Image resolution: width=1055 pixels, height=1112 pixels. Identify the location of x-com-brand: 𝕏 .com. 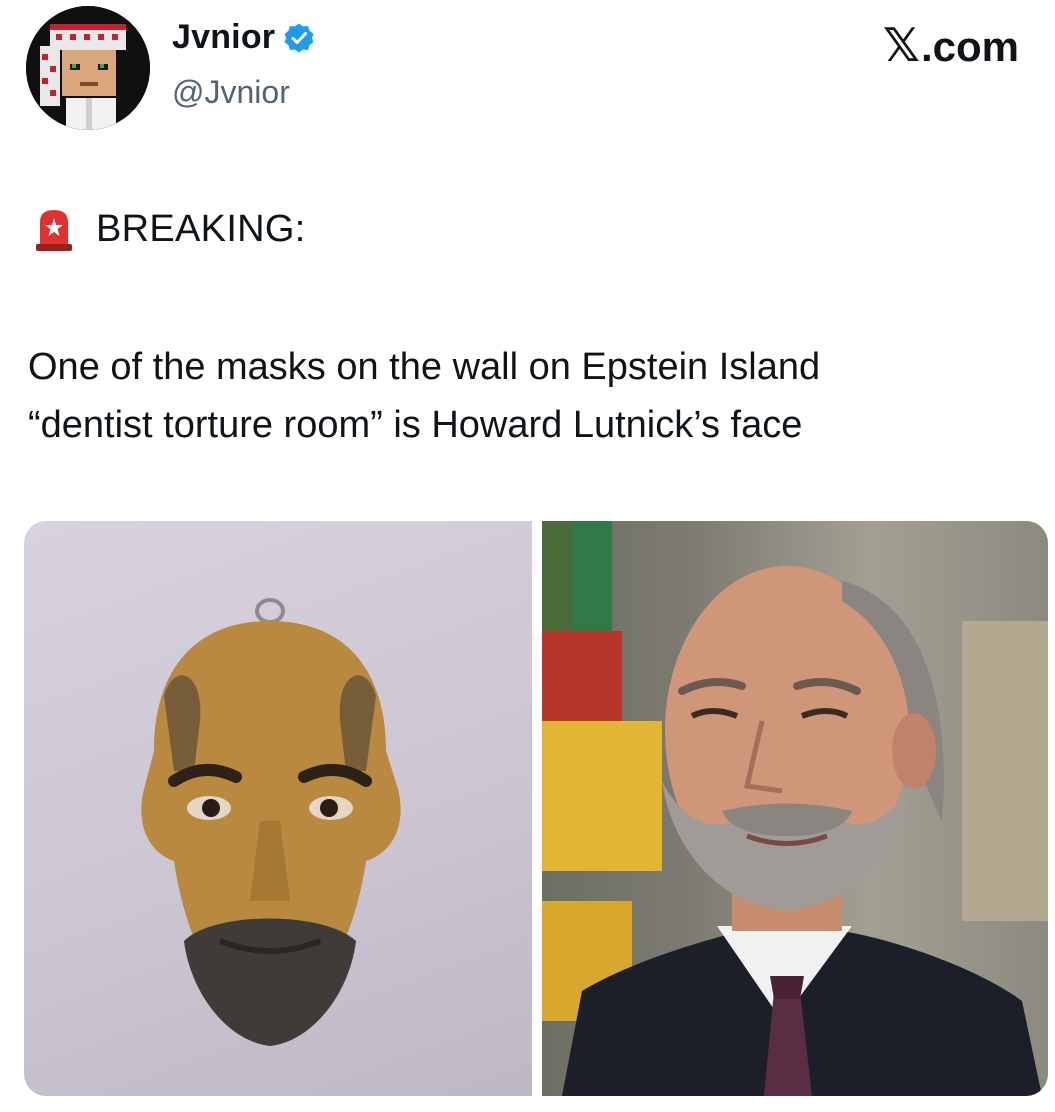
(951, 45).